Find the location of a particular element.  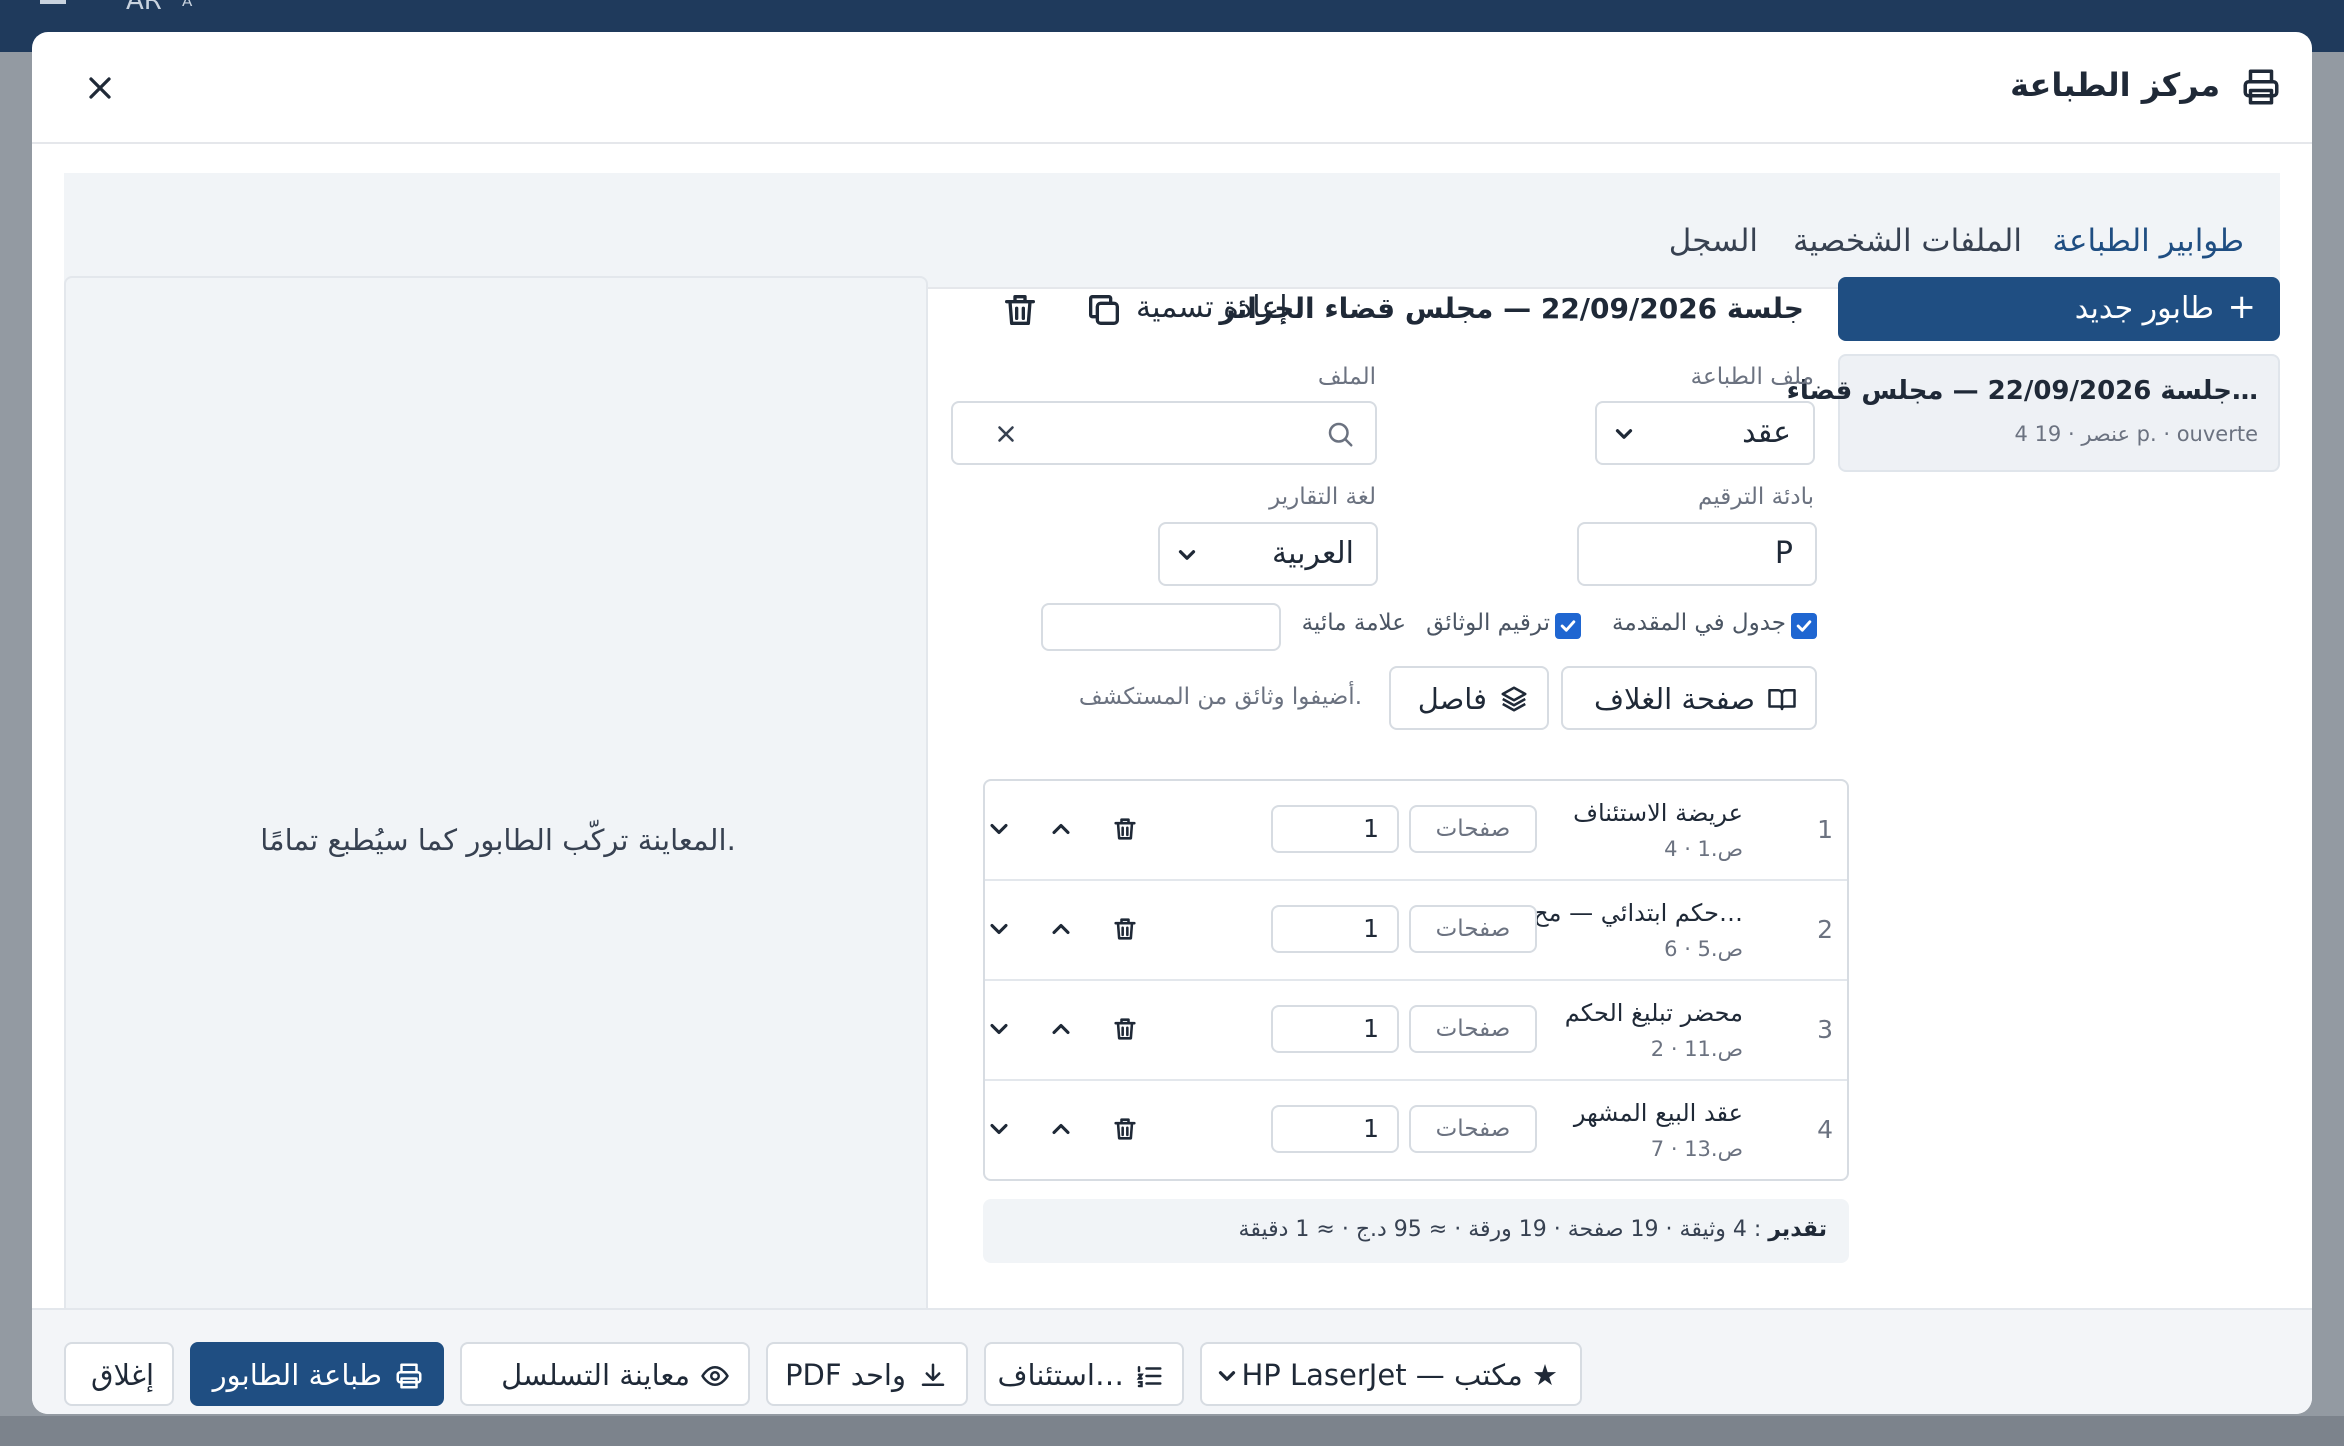

document-pages: ص.11 · 2 is located at coordinates (1696, 1049).